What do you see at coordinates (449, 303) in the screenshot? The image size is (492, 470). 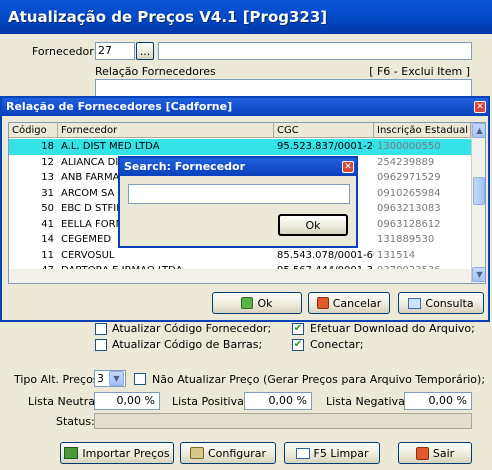 I see `consulta-label: Consulta` at bounding box center [449, 303].